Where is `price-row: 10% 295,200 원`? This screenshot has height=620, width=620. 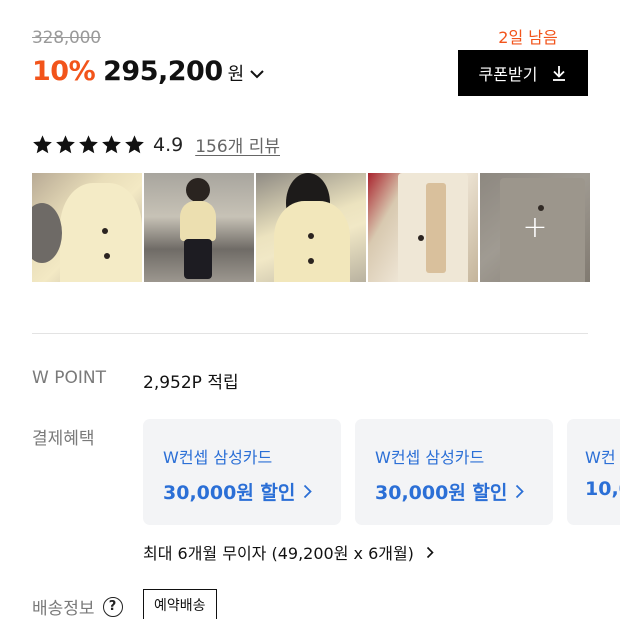 price-row: 10% 295,200 원 is located at coordinates (148, 71).